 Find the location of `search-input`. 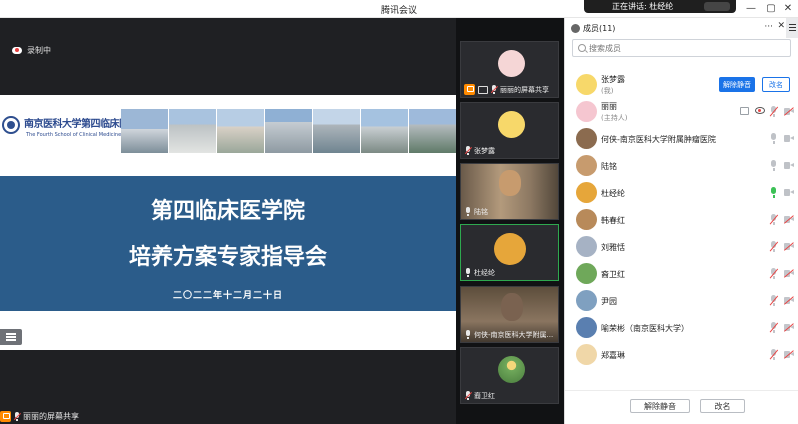

search-input is located at coordinates (684, 48).